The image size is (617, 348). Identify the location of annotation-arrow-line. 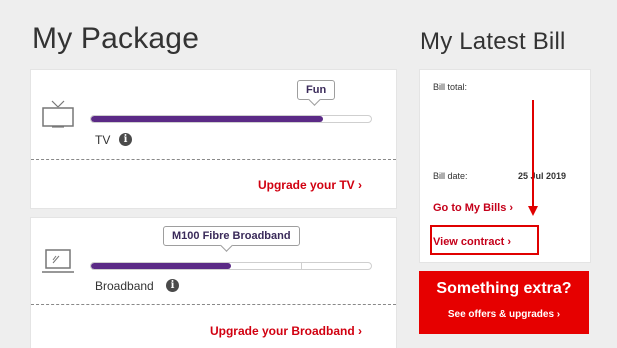
(533, 154).